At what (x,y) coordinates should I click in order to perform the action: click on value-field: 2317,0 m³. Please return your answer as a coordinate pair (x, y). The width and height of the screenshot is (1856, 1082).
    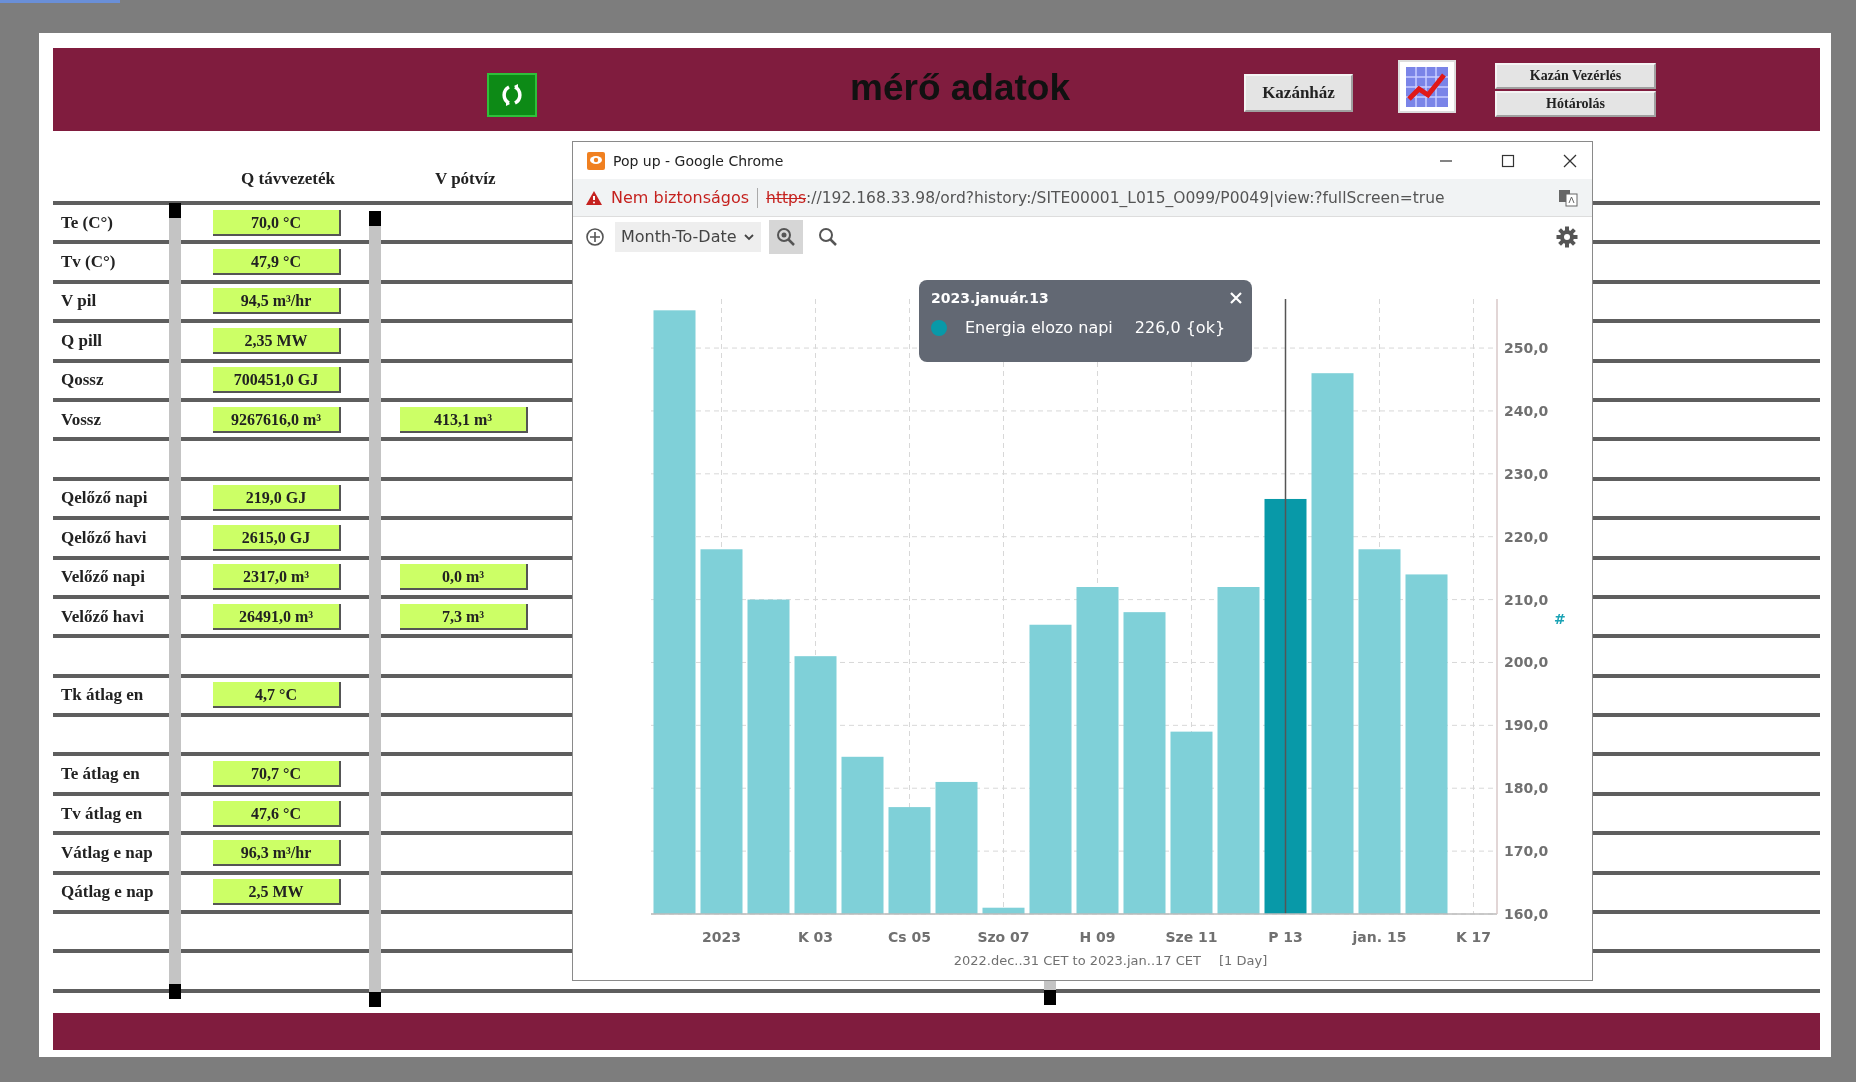
    Looking at the image, I should click on (277, 577).